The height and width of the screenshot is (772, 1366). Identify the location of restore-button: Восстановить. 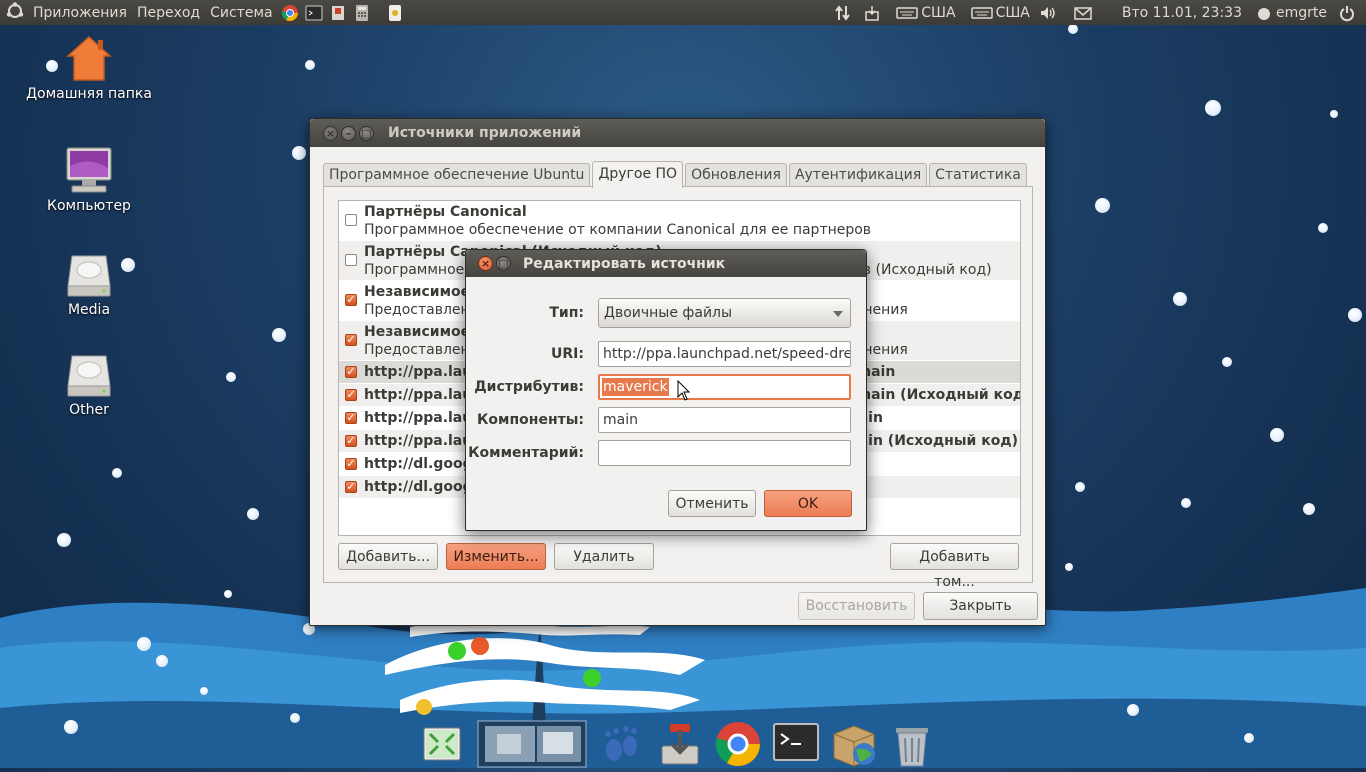
(856, 606).